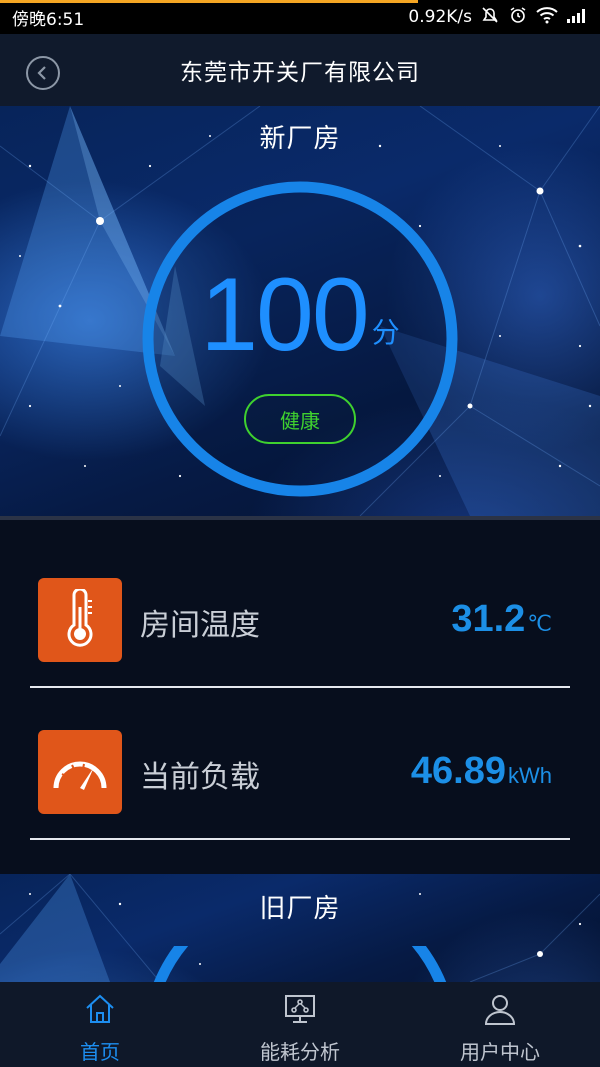  What do you see at coordinates (200, 625) in the screenshot?
I see `metric-label: 房间温度` at bounding box center [200, 625].